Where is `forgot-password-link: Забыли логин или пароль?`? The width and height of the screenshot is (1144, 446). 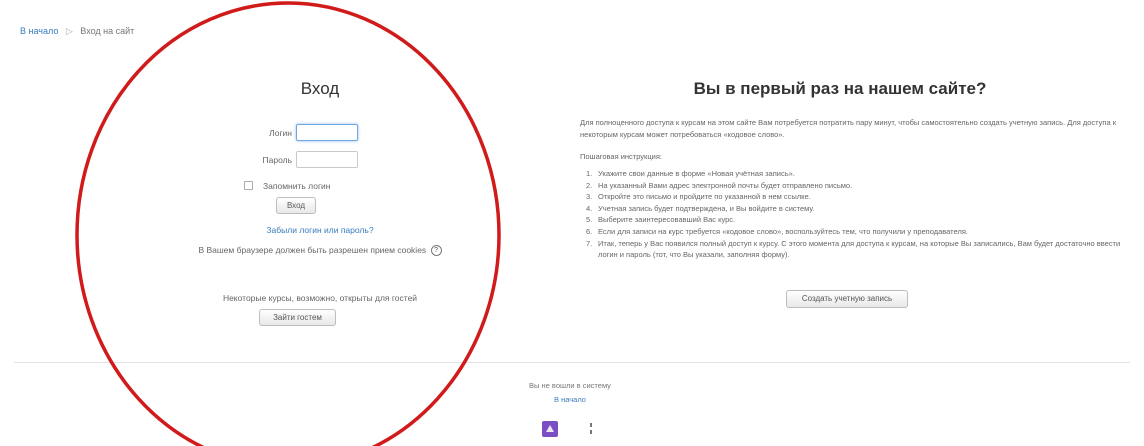
forgot-password-link: Забыли логин или пароль? is located at coordinates (320, 230).